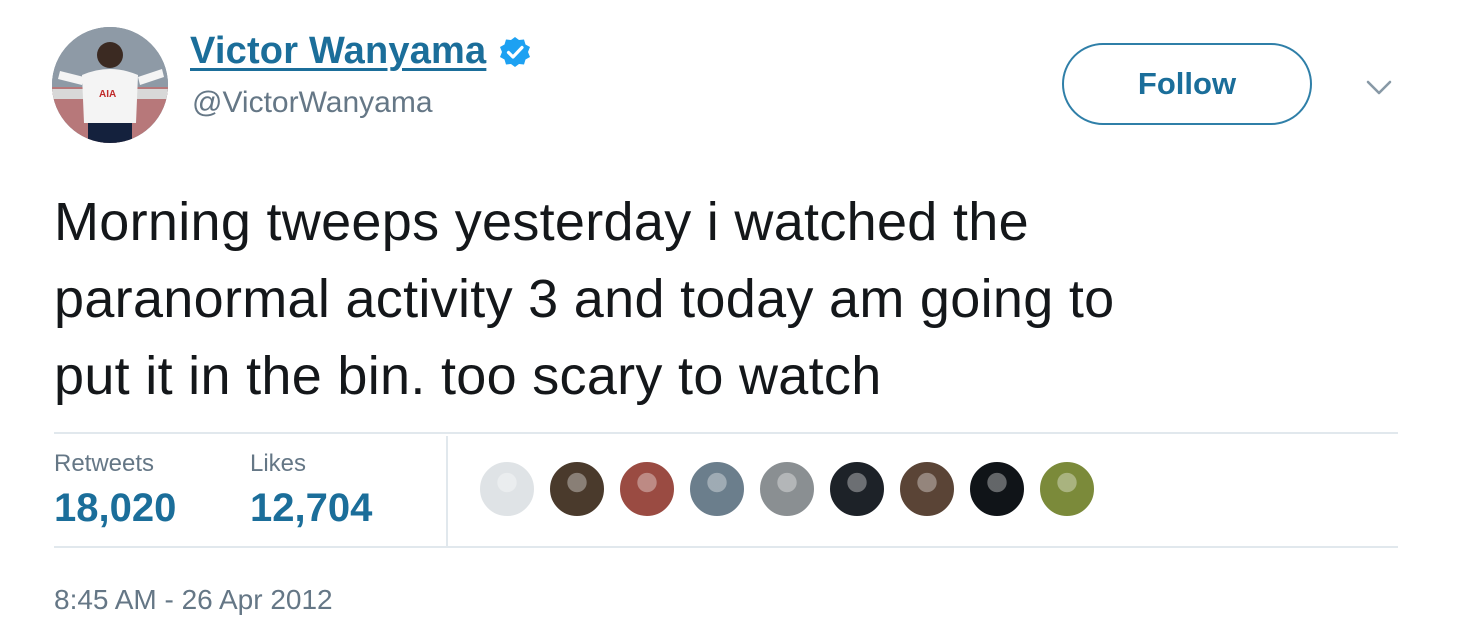 The width and height of the screenshot is (1460, 638). What do you see at coordinates (468, 376) in the screenshot?
I see `tweet-line: put it in the bin. too scary to watch` at bounding box center [468, 376].